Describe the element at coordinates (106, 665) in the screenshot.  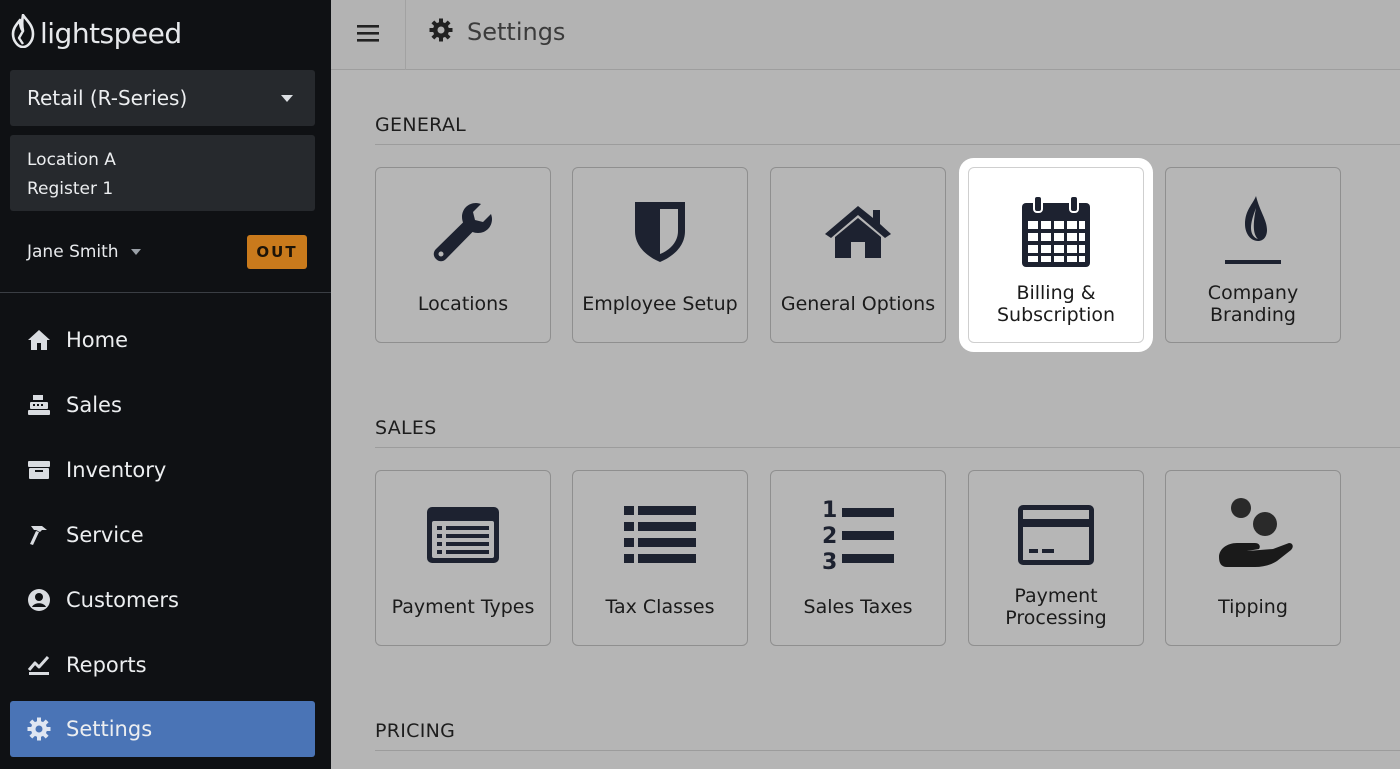
I see `sidebar-item-label: Reports` at that location.